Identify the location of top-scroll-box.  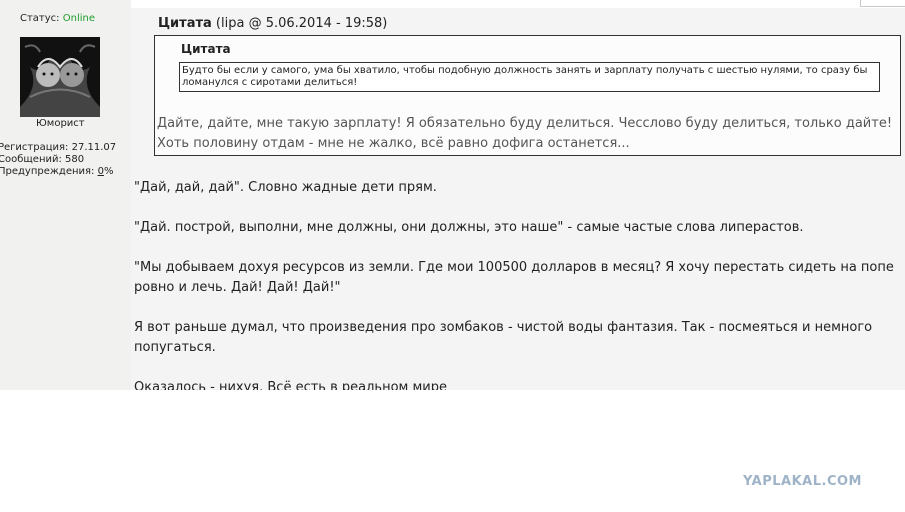
(882, 3).